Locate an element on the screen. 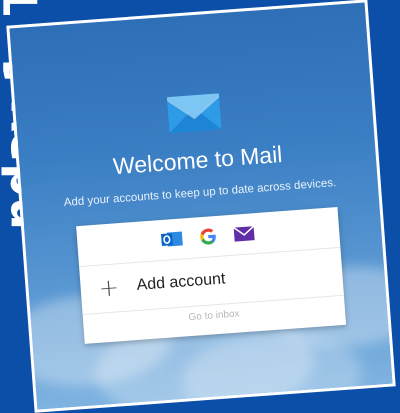 This screenshot has width=400, height=413. google-icon is located at coordinates (208, 237).